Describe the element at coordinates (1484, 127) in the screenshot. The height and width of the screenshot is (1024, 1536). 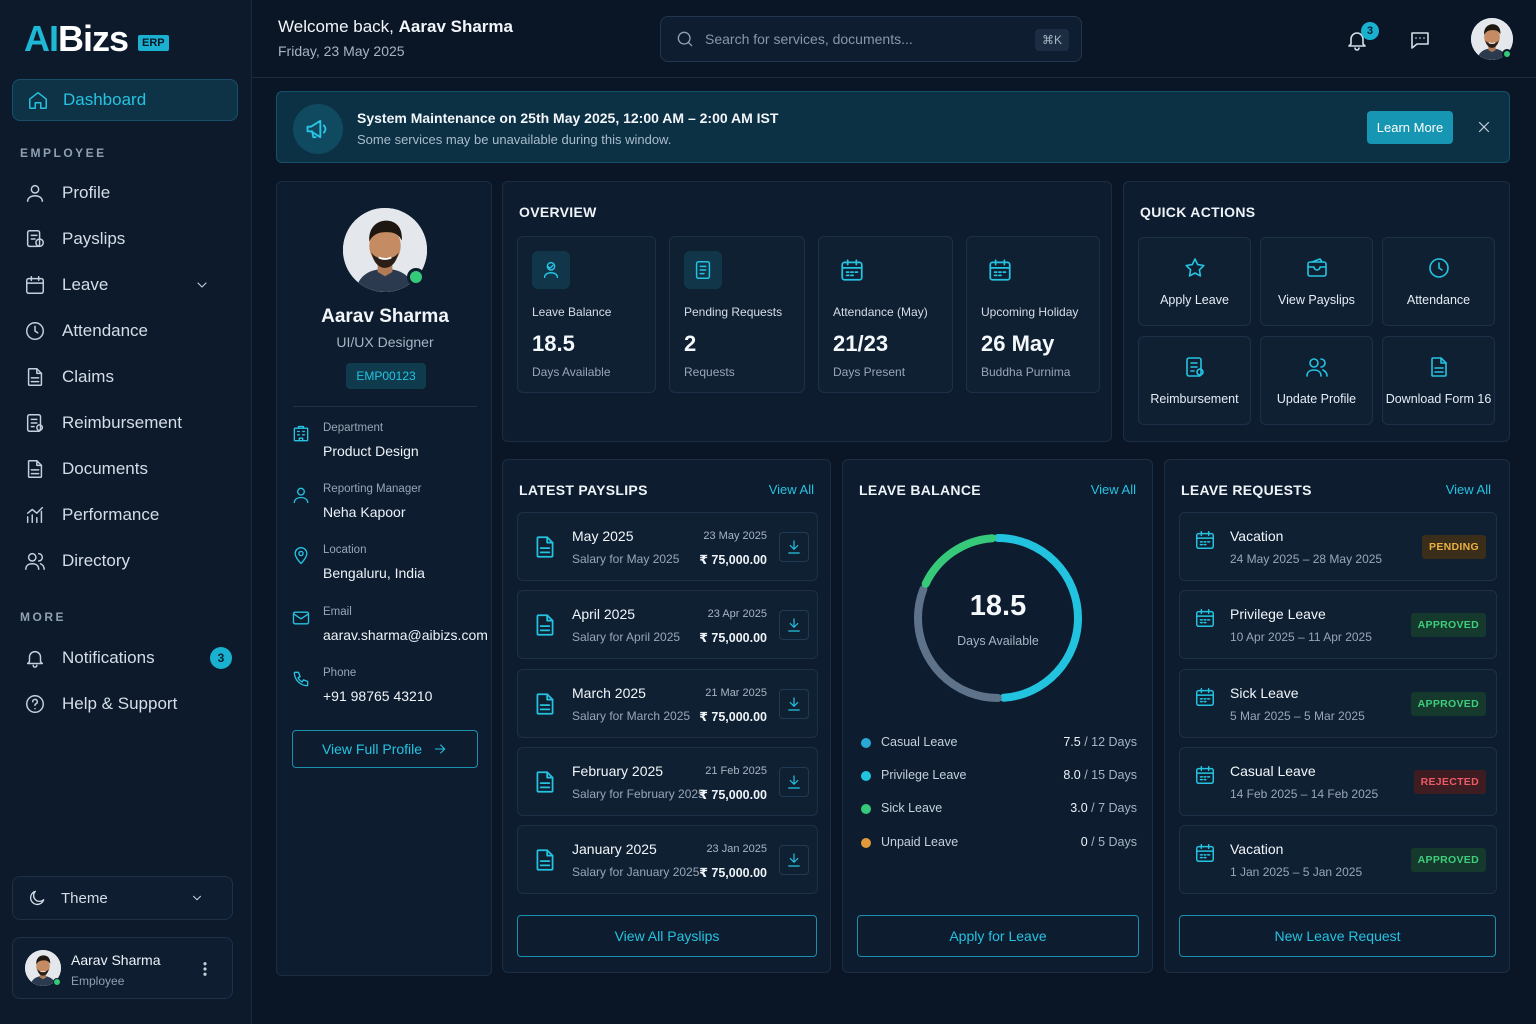
I see `close-icon` at that location.